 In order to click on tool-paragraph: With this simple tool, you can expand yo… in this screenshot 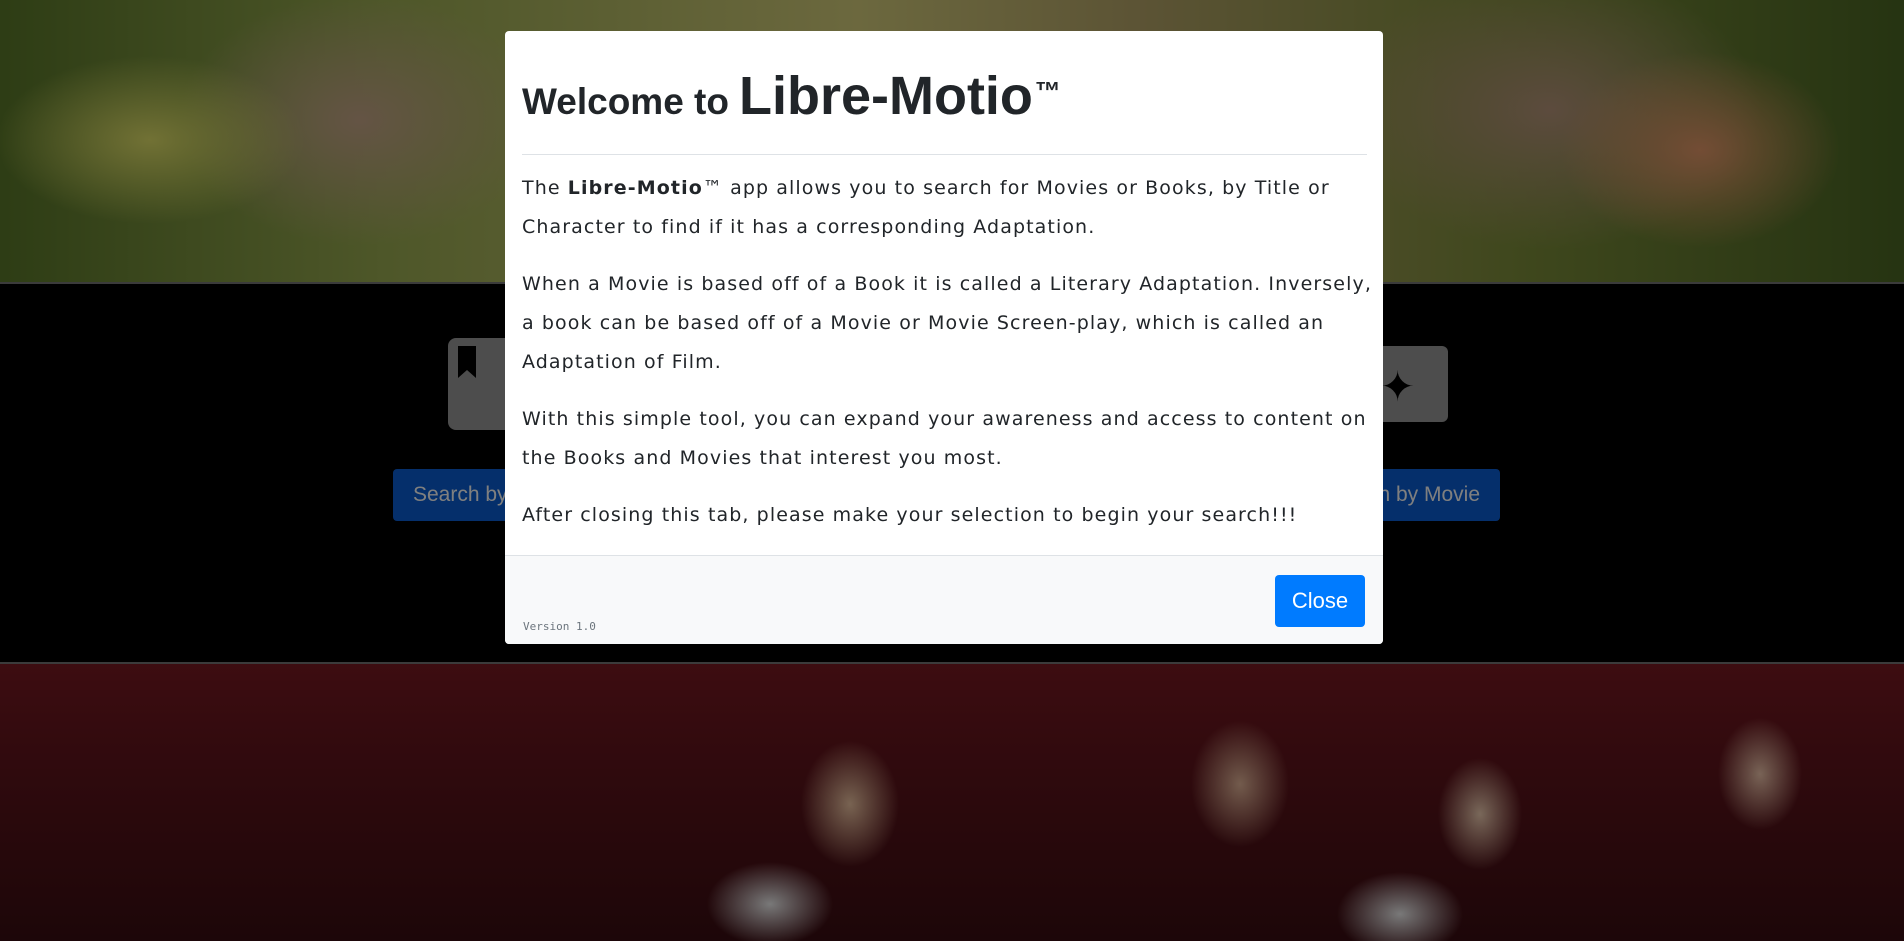, I will do `click(944, 438)`.